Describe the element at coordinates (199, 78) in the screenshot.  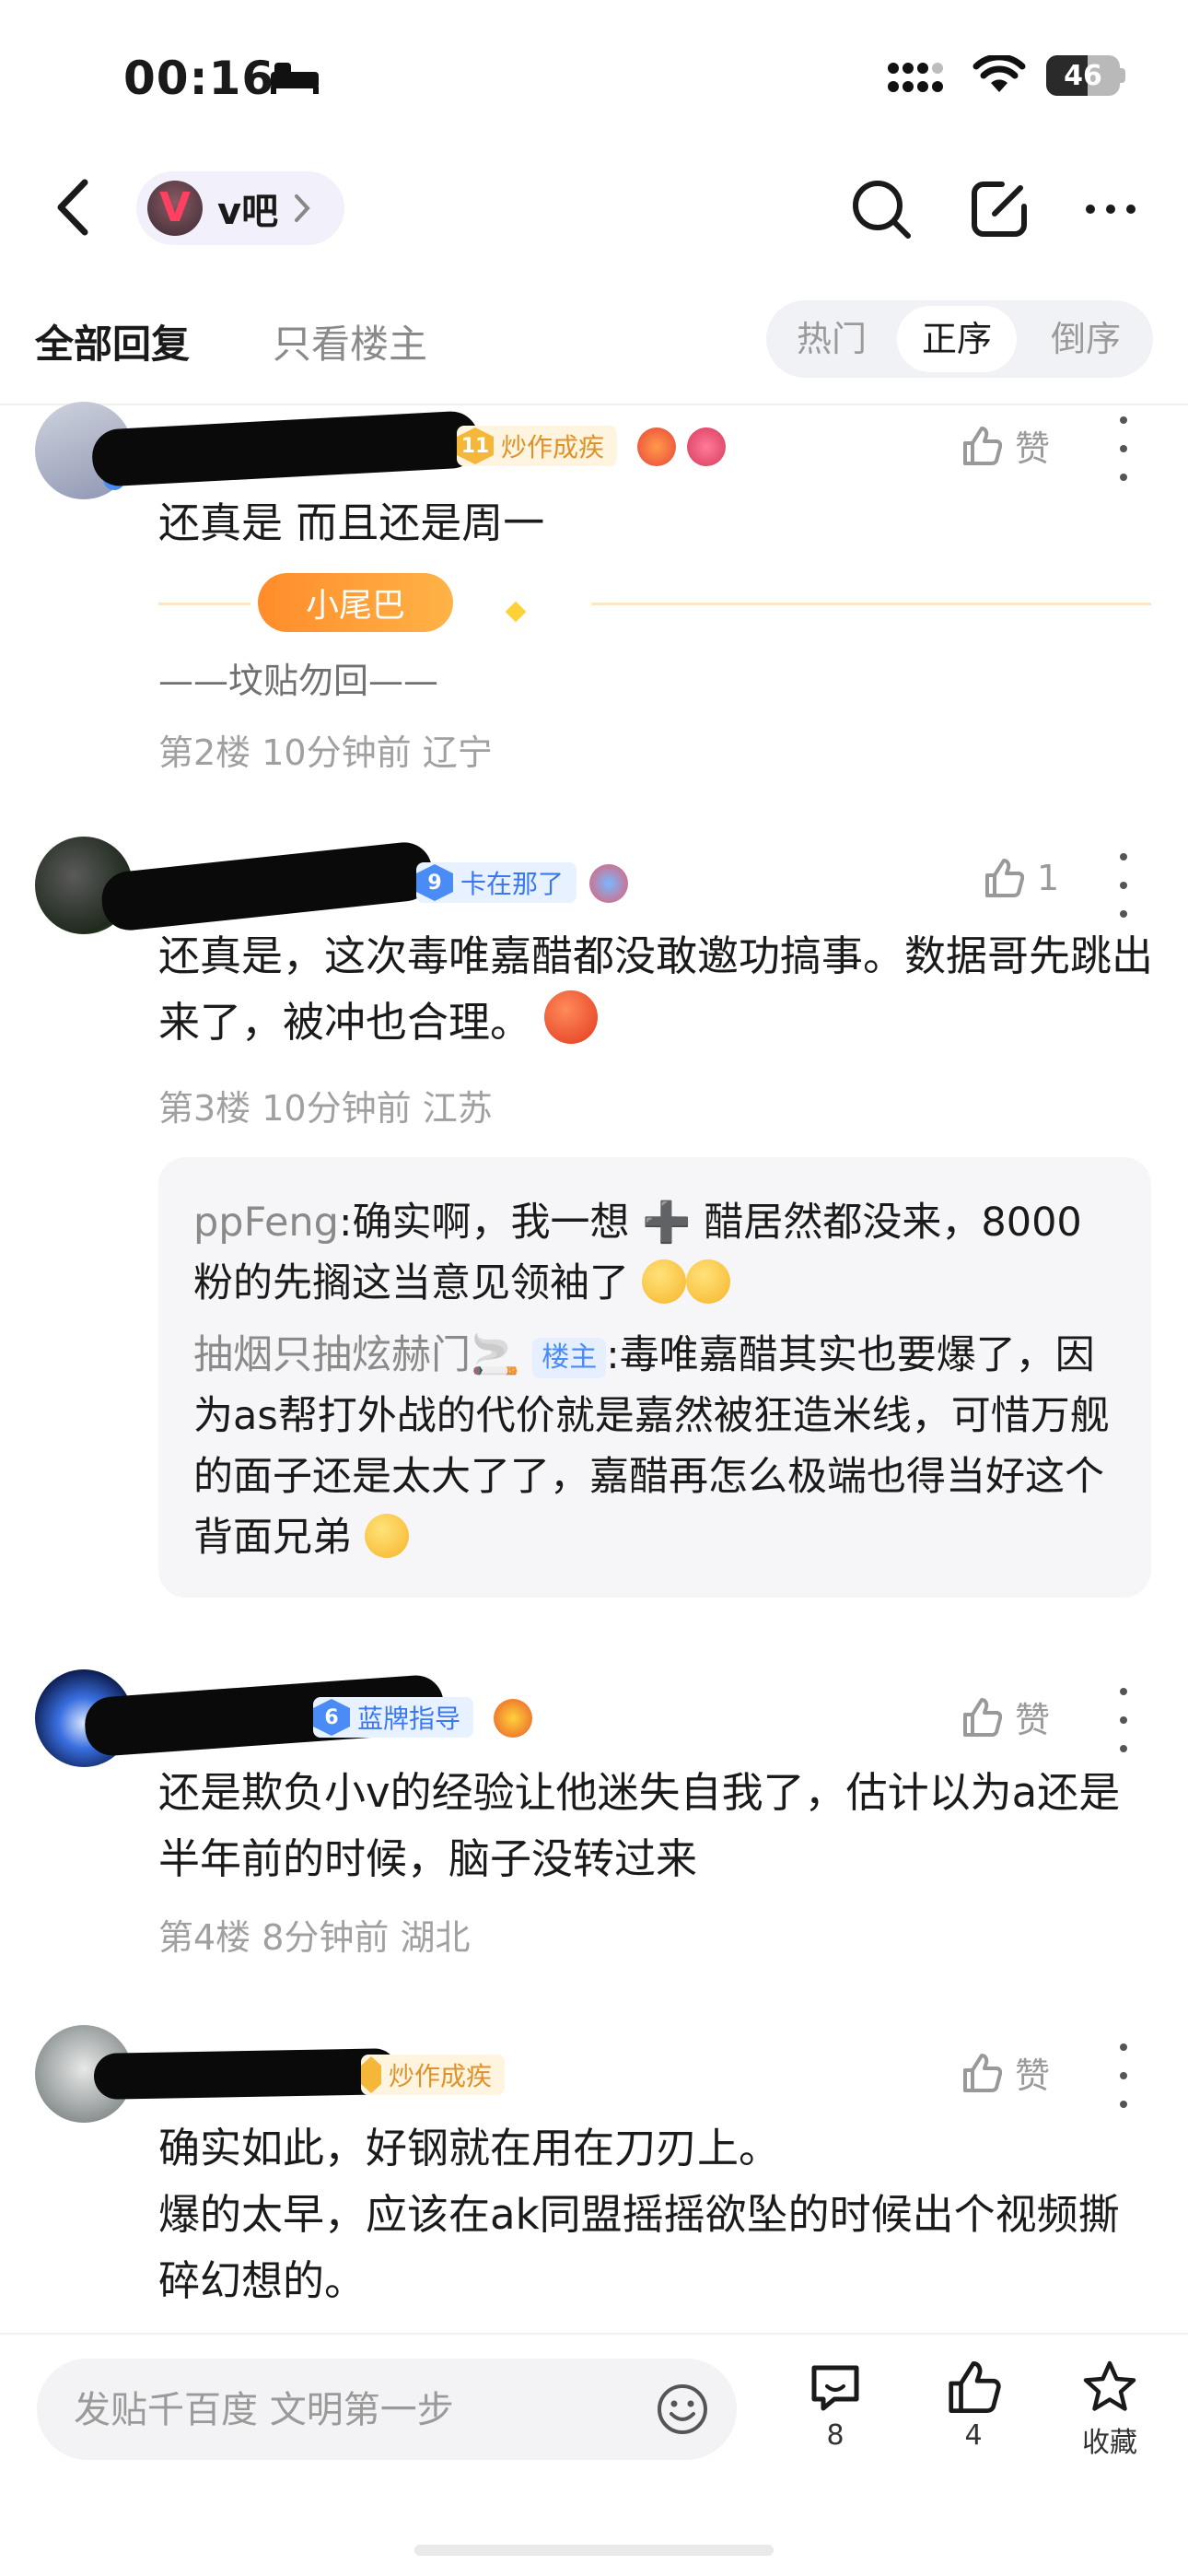
I see `status-time: 00:16` at that location.